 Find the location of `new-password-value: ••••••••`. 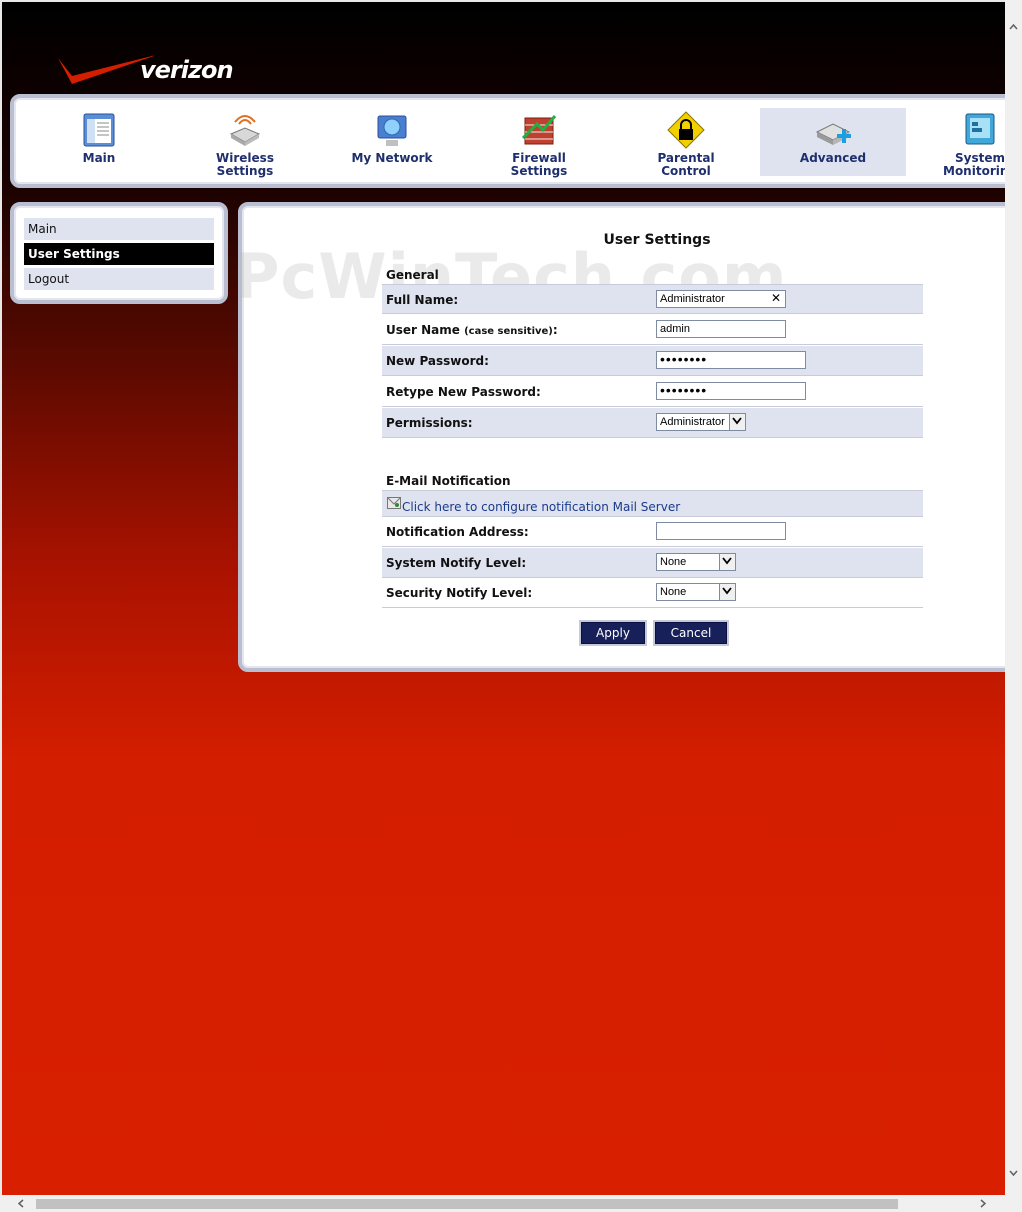

new-password-value: •••••••• is located at coordinates (684, 359).